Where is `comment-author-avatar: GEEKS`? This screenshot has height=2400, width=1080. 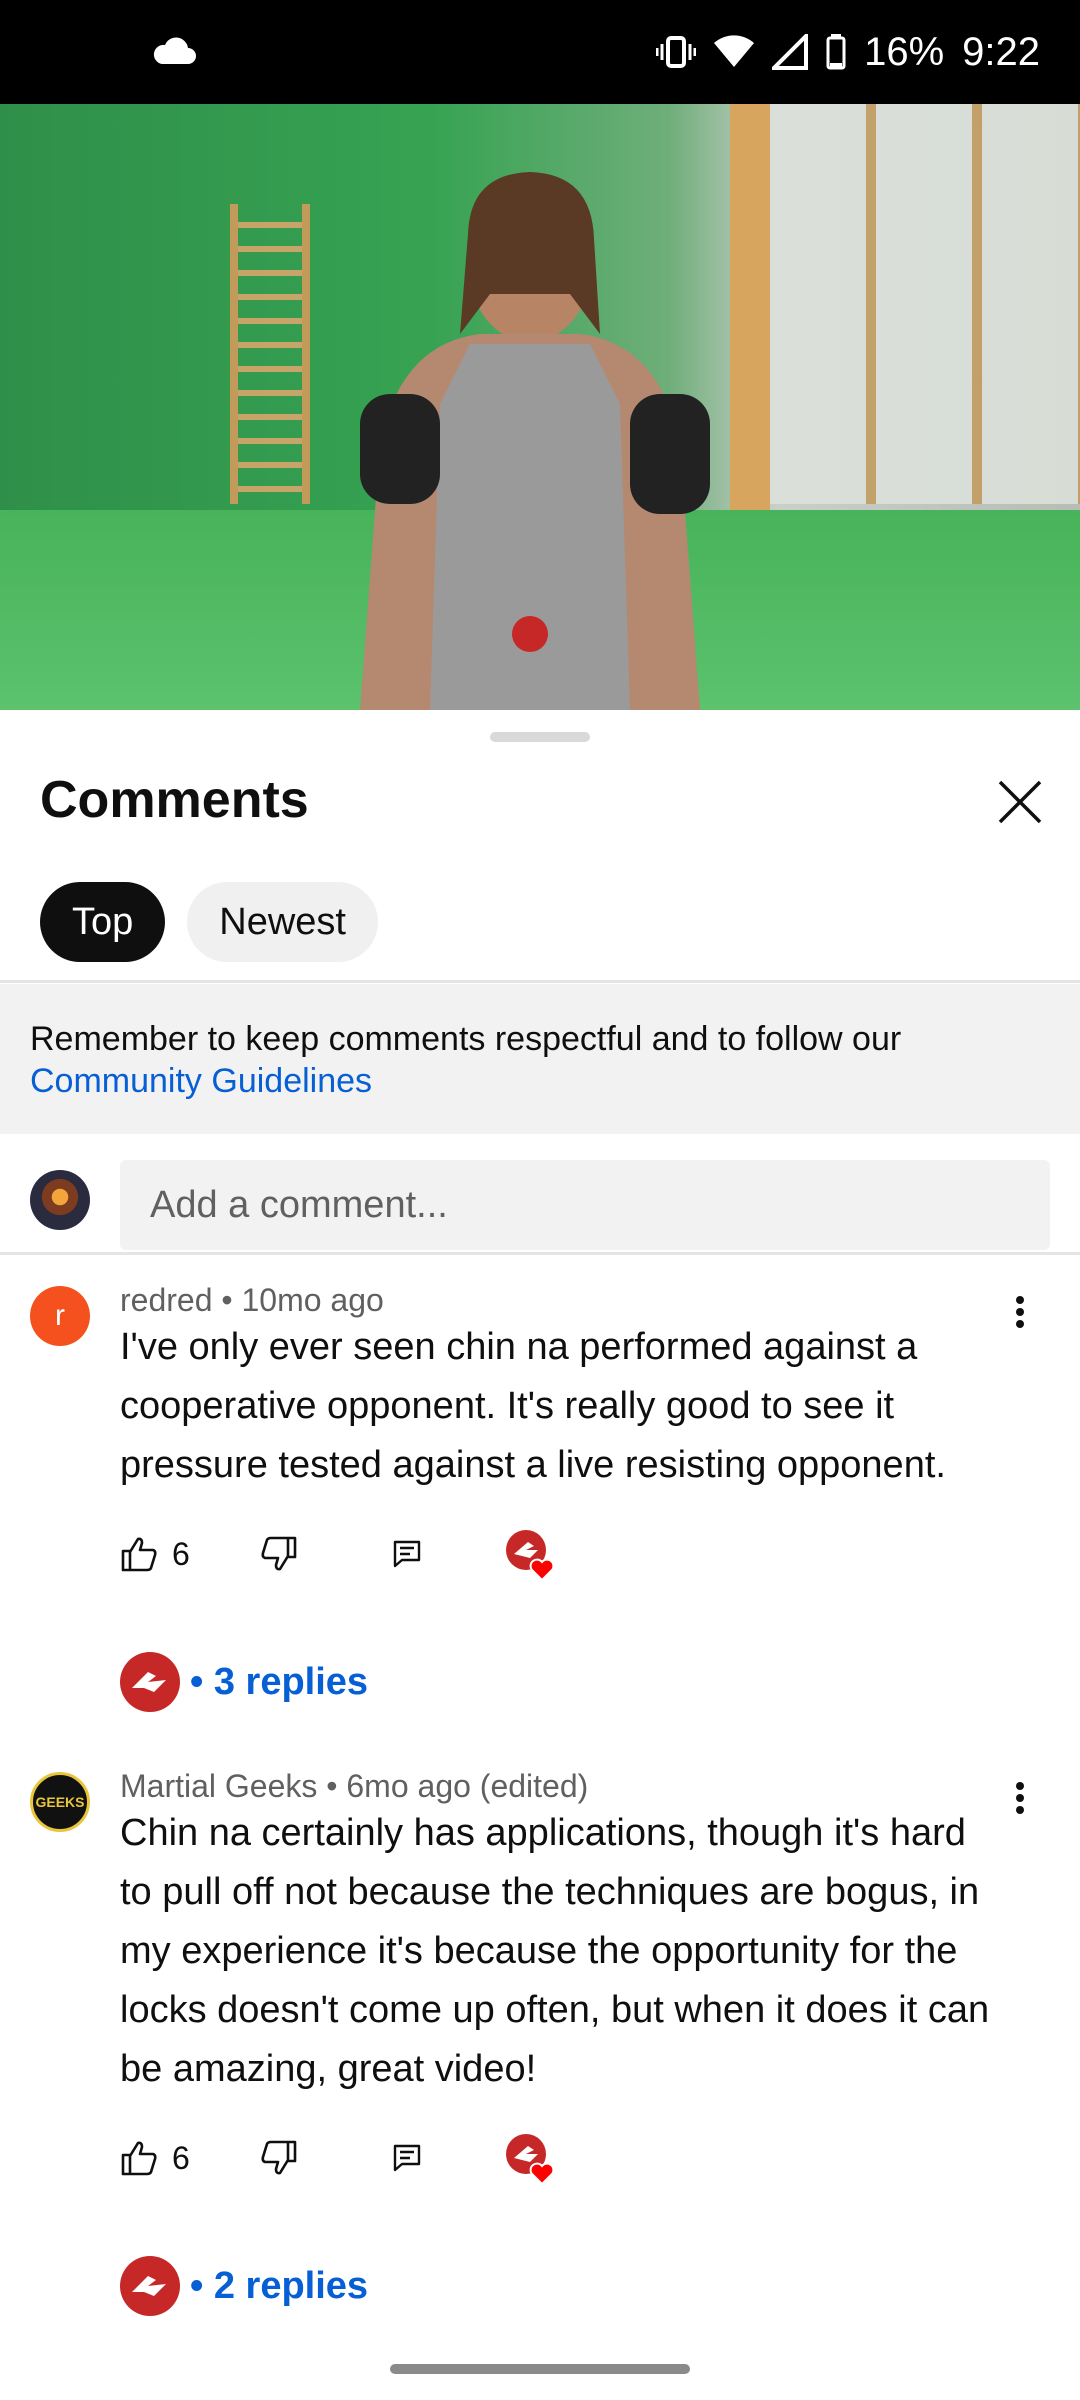 comment-author-avatar: GEEKS is located at coordinates (60, 1802).